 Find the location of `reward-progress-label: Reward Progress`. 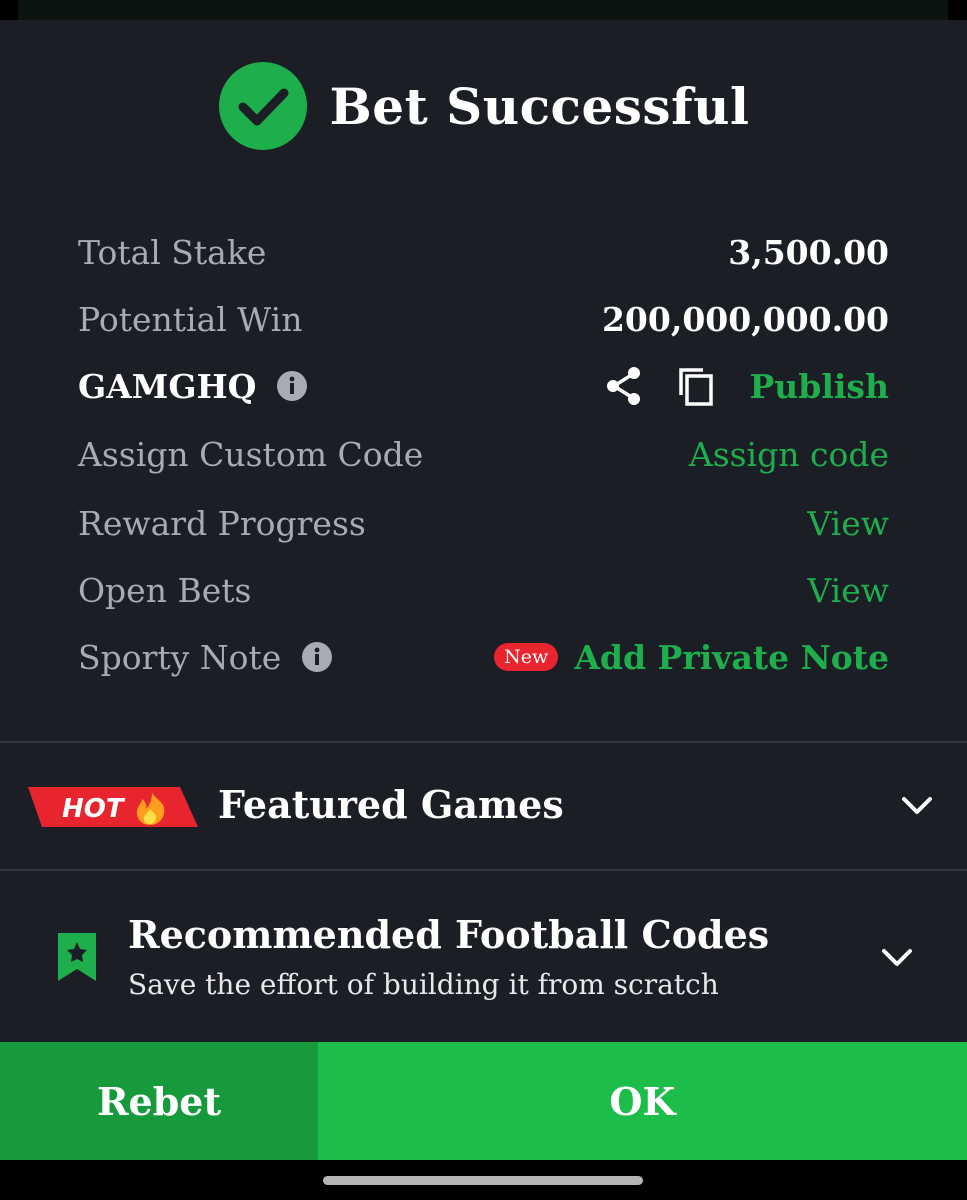

reward-progress-label: Reward Progress is located at coordinates (222, 523).